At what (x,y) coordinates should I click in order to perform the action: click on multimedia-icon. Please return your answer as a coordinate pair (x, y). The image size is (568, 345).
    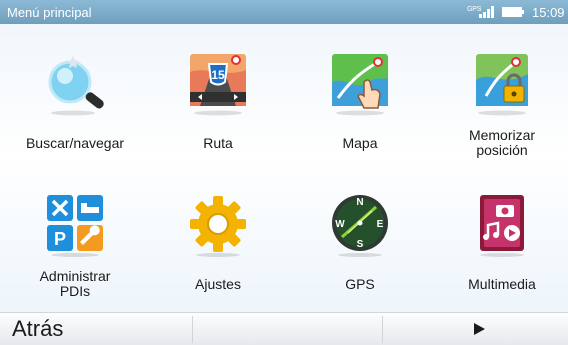
    Looking at the image, I should click on (502, 226).